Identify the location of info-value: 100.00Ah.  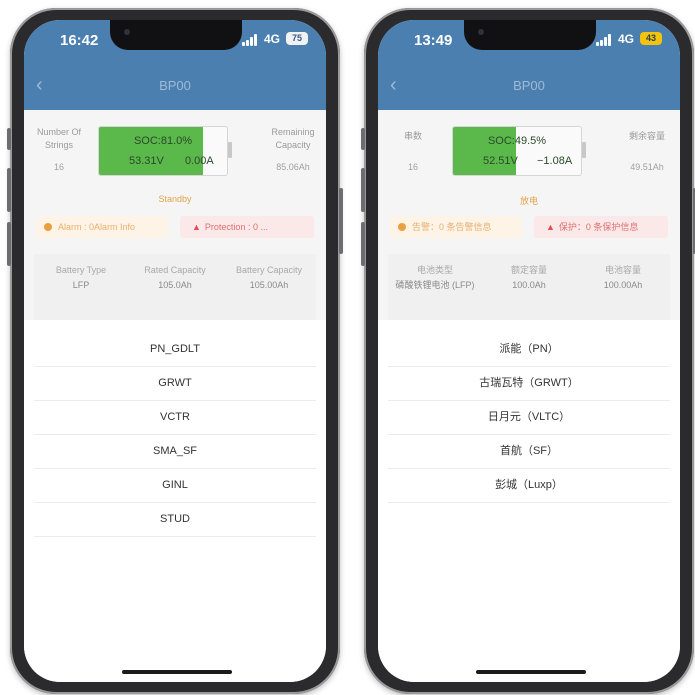
(623, 285).